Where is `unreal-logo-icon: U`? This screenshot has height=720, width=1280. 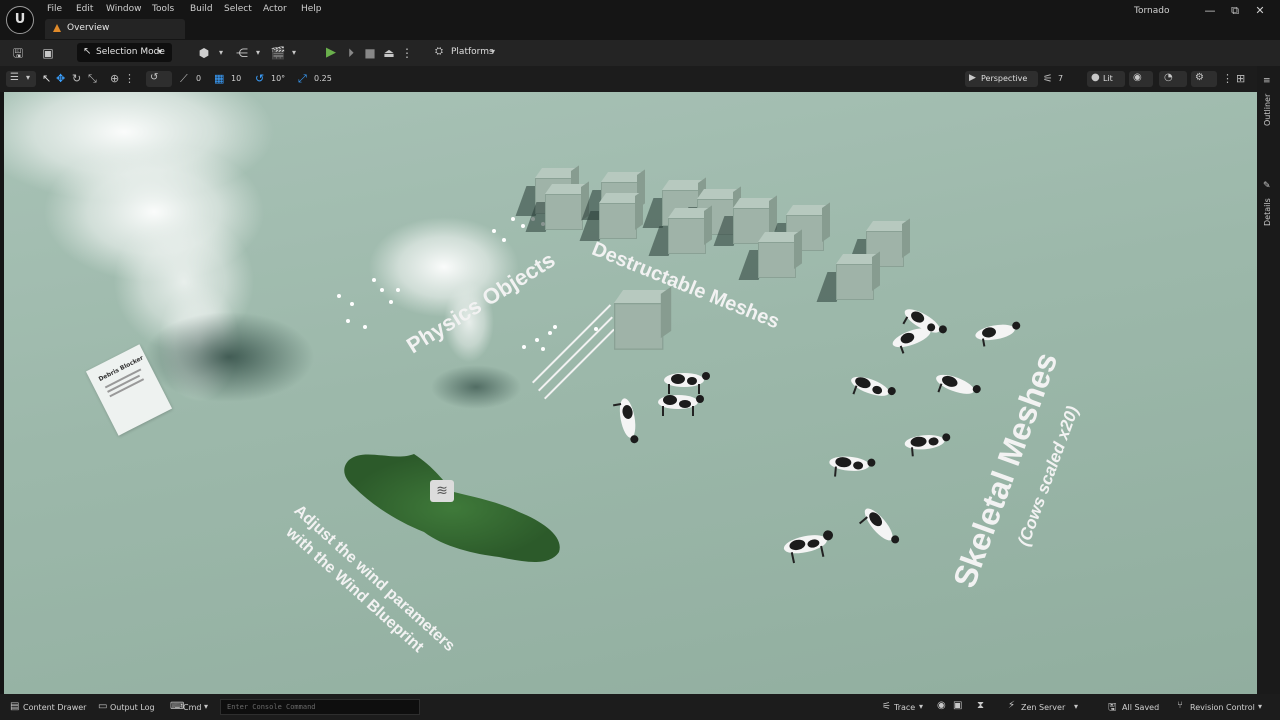 unreal-logo-icon: U is located at coordinates (20, 20).